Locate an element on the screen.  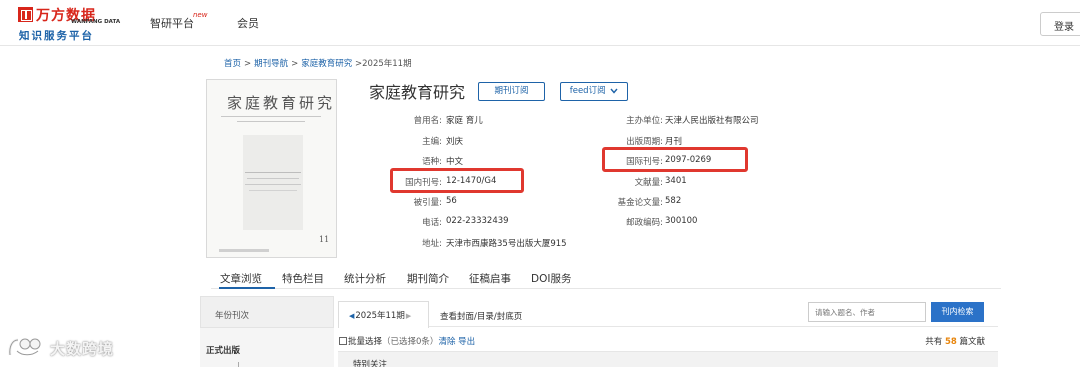
tab-statistics: 统计分析 is located at coordinates (365, 278).